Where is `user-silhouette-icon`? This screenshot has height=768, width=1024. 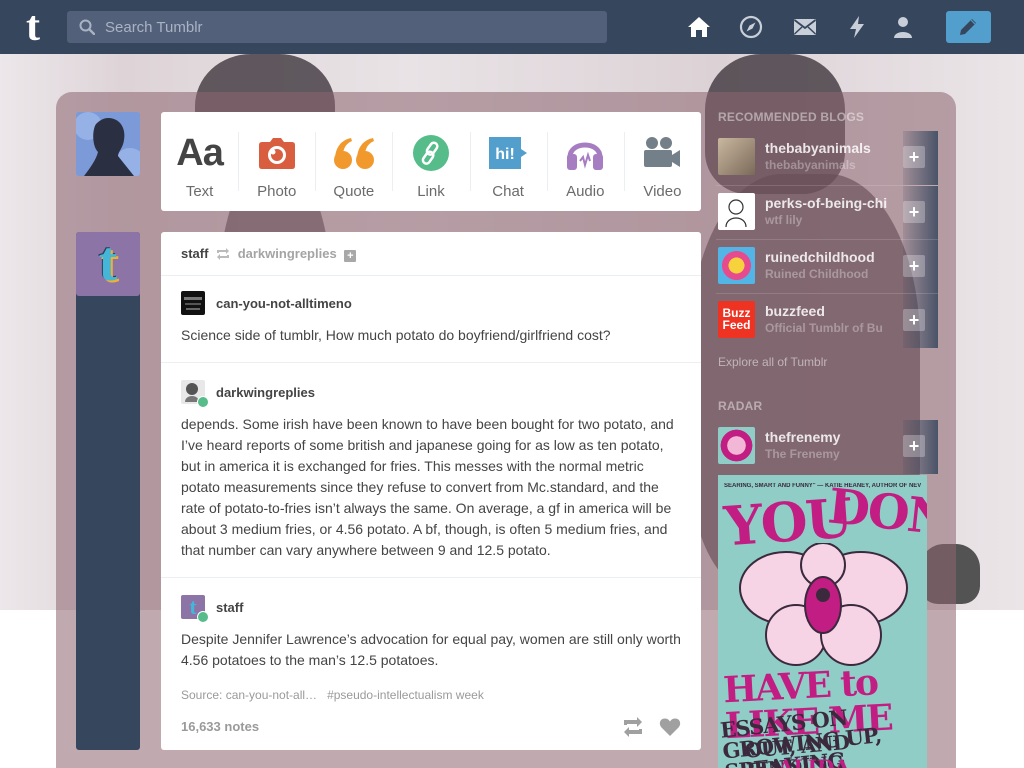
user-silhouette-icon is located at coordinates (108, 144).